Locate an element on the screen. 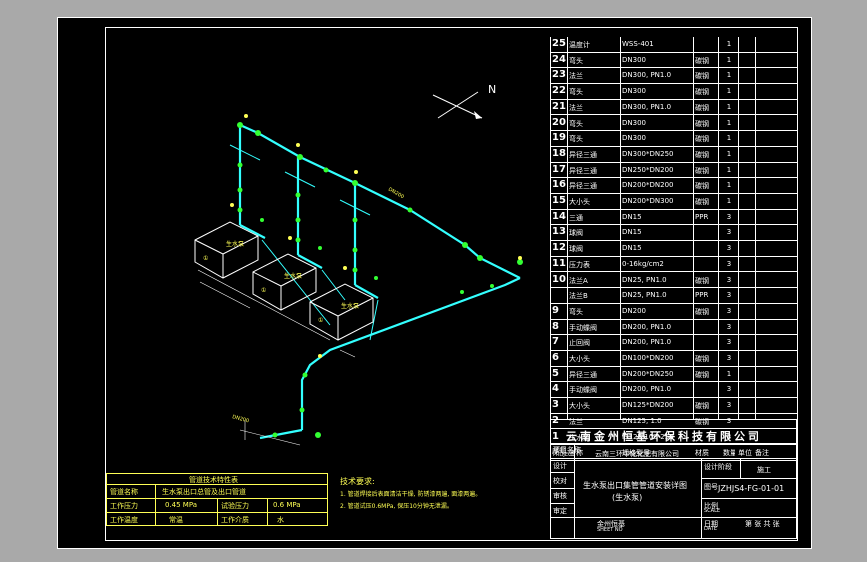 Image resolution: width=867 pixels, height=562 pixels. bom-cell-no: 9 is located at coordinates (555, 310).